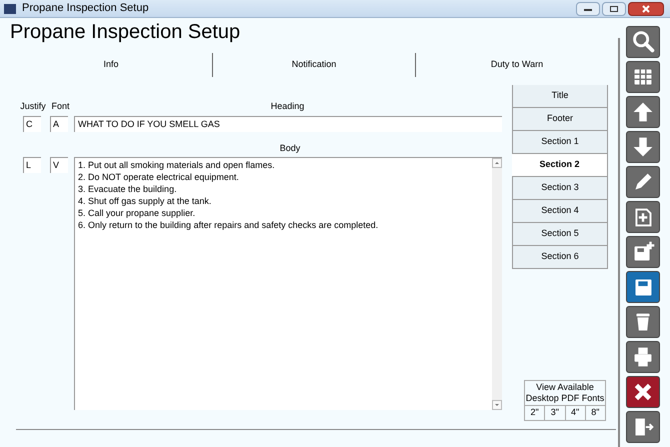 Image resolution: width=670 pixels, height=447 pixels. I want to click on window-title: Propane Inspection Setup, so click(85, 8).